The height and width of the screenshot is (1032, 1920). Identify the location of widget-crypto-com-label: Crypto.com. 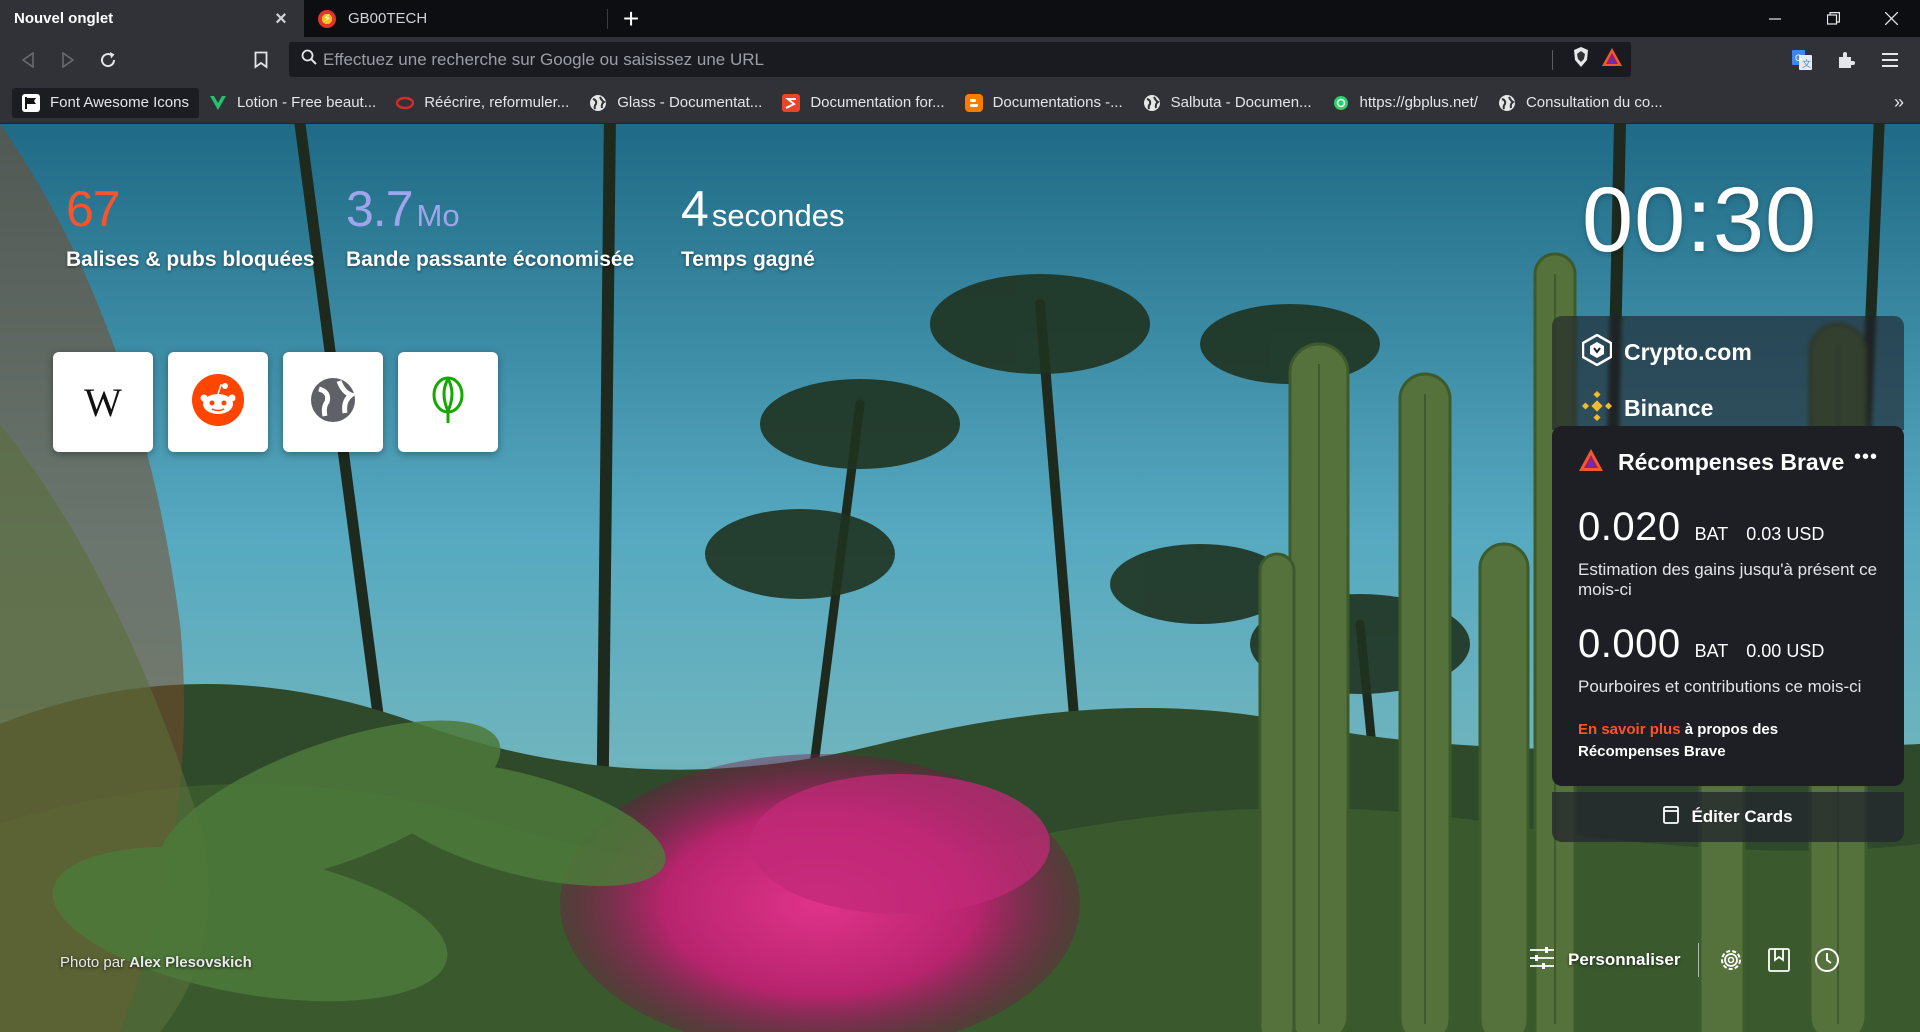
(1688, 351).